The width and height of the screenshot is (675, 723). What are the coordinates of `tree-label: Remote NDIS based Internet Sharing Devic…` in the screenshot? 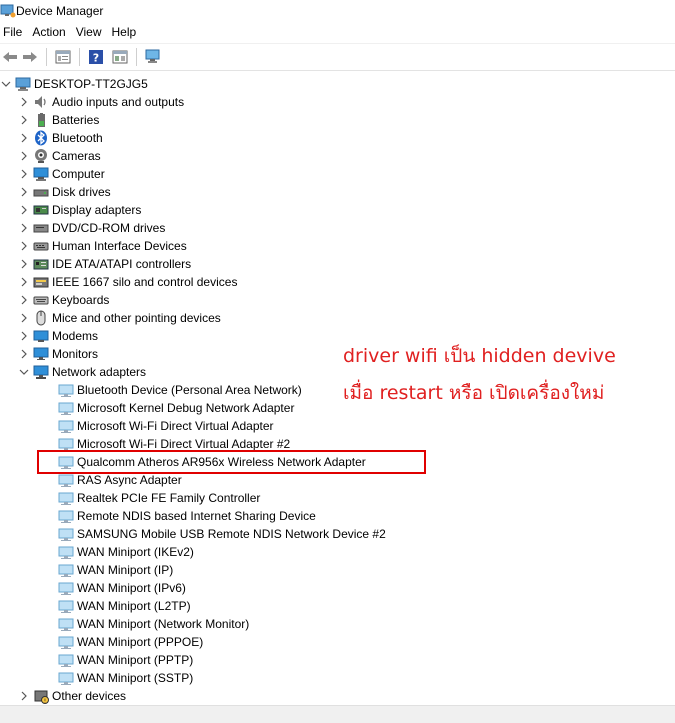 It's located at (196, 516).